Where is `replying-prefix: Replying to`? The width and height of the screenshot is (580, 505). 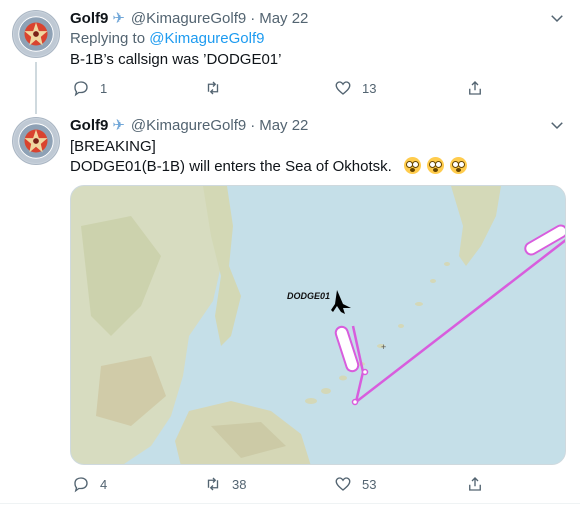
replying-prefix: Replying to is located at coordinates (108, 38).